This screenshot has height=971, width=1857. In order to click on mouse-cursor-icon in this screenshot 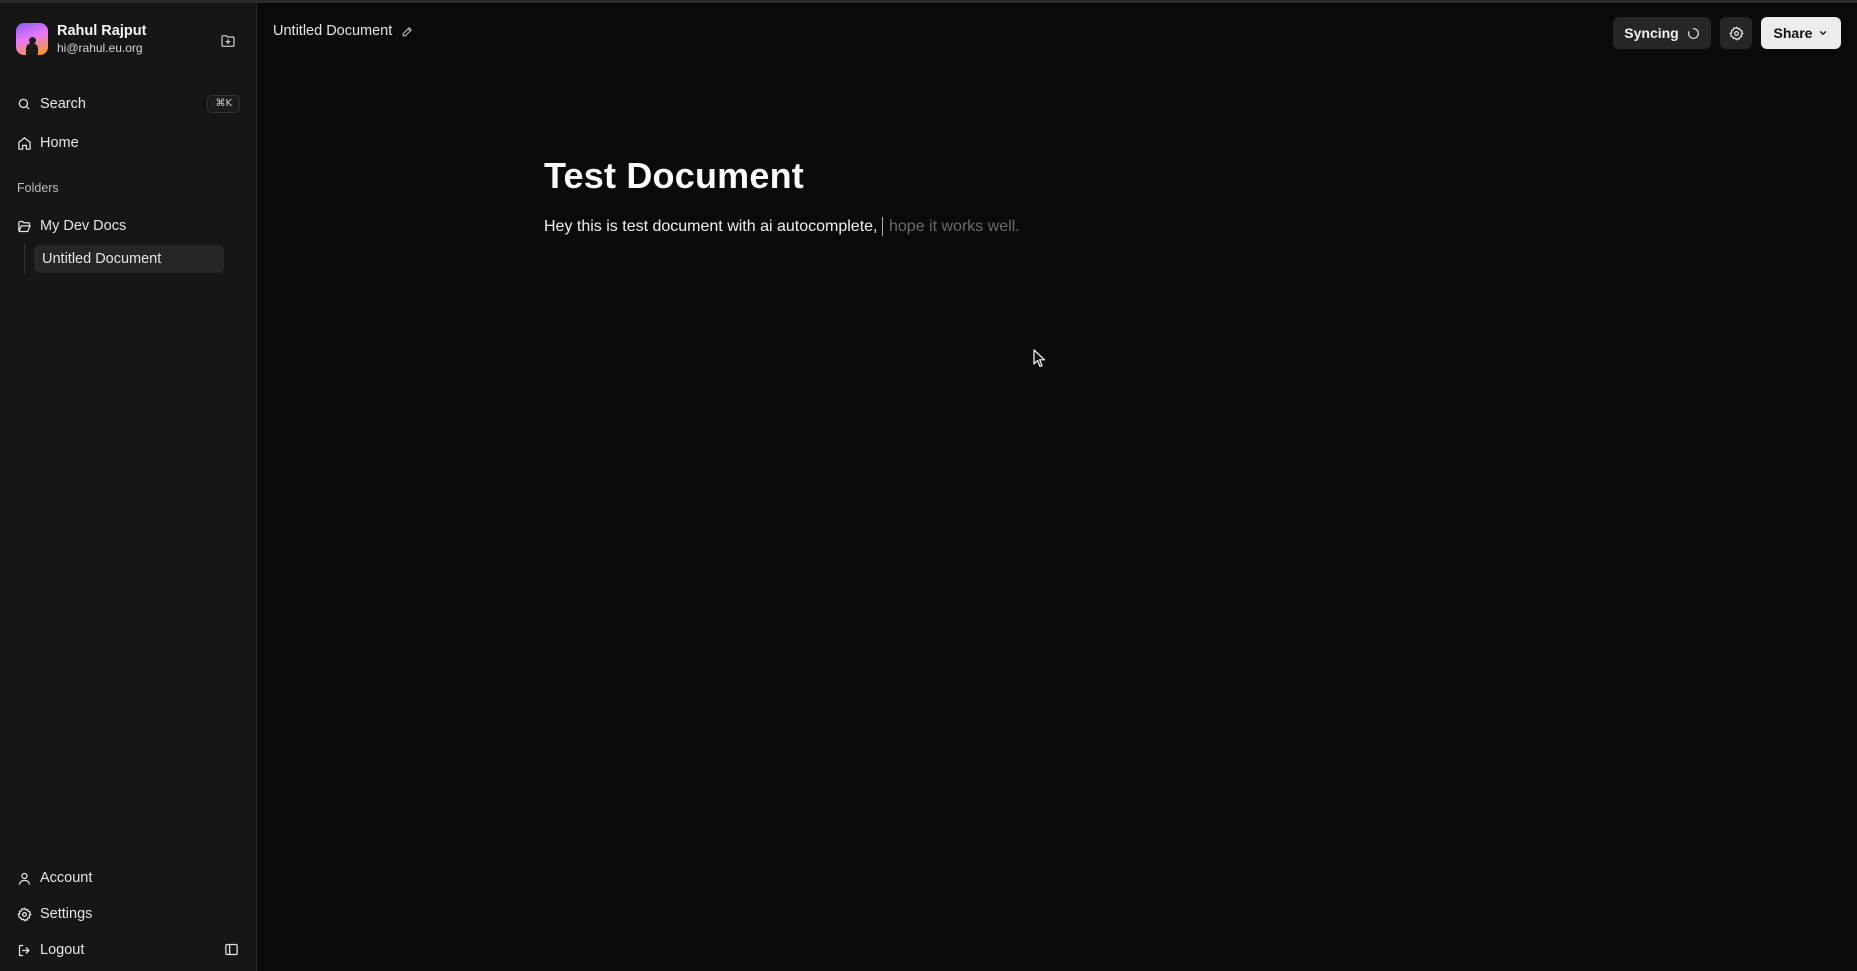, I will do `click(1039, 358)`.